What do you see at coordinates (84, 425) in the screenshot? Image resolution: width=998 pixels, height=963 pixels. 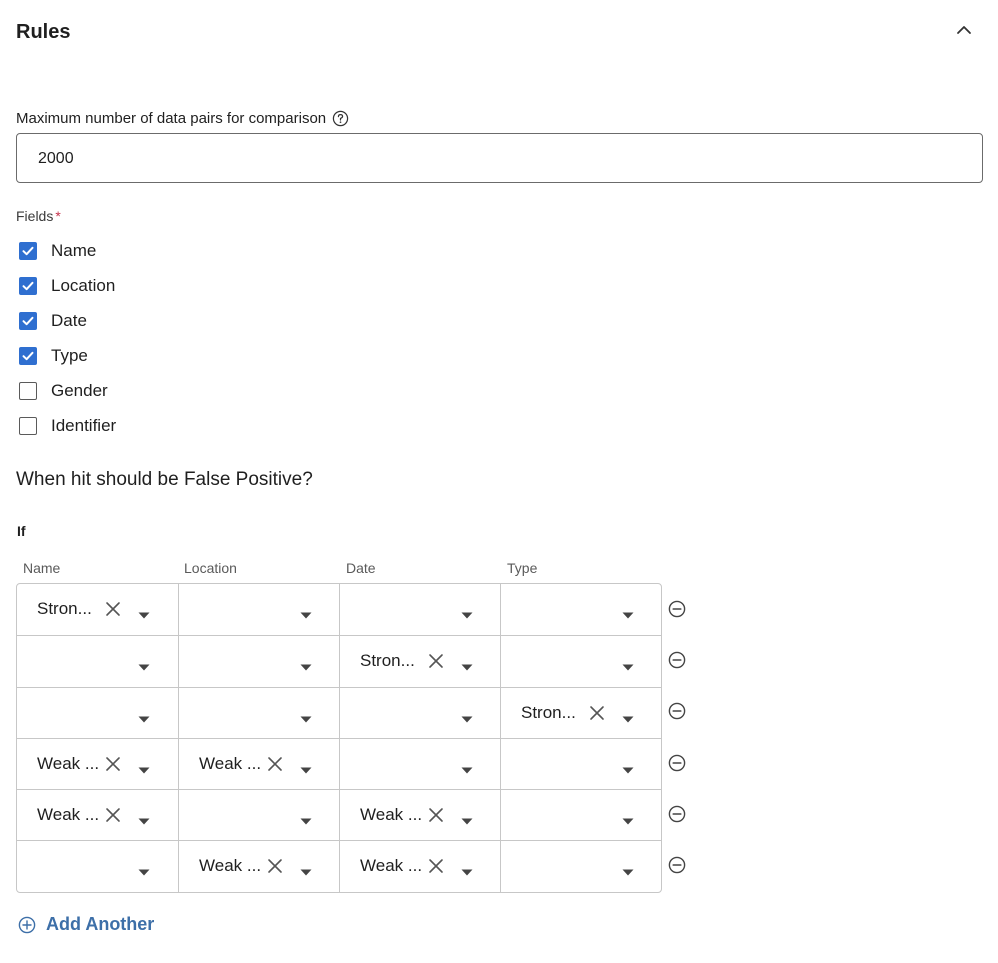 I see `field-checkbox-label: Identifier` at bounding box center [84, 425].